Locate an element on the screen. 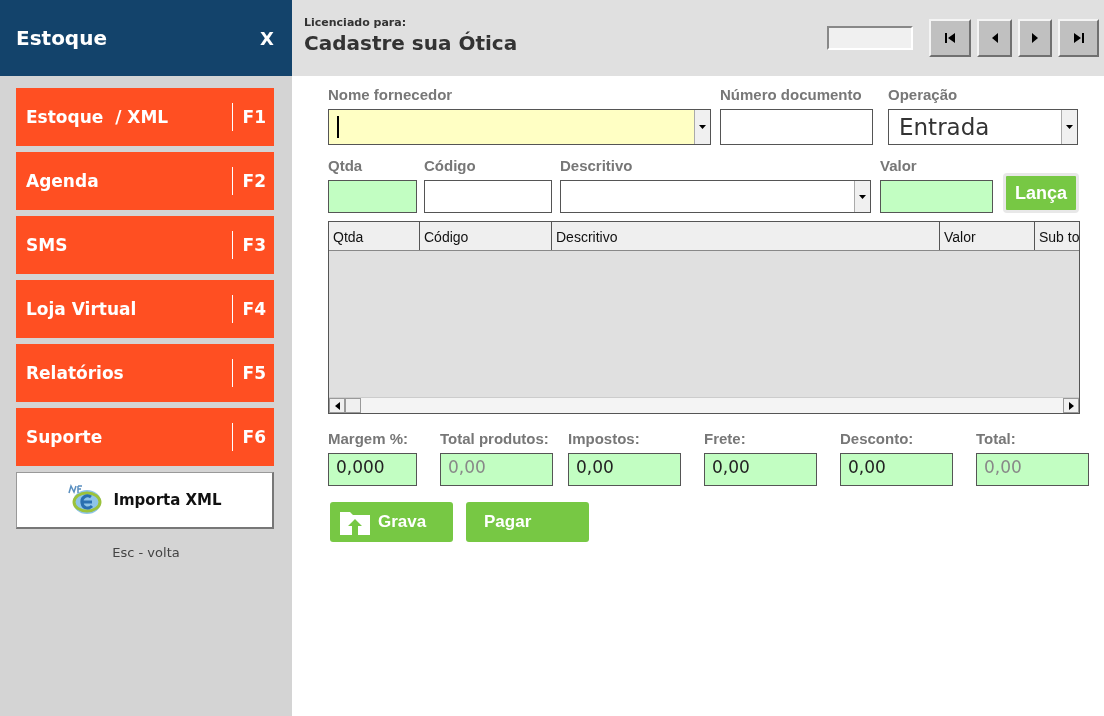 This screenshot has width=1104, height=716. nfe-logo-icon is located at coordinates (85, 500).